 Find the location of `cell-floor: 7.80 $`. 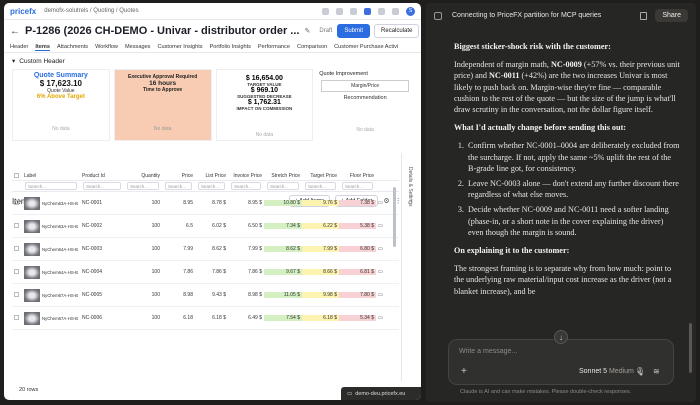

cell-floor: 7.80 $ is located at coordinates (357, 295).